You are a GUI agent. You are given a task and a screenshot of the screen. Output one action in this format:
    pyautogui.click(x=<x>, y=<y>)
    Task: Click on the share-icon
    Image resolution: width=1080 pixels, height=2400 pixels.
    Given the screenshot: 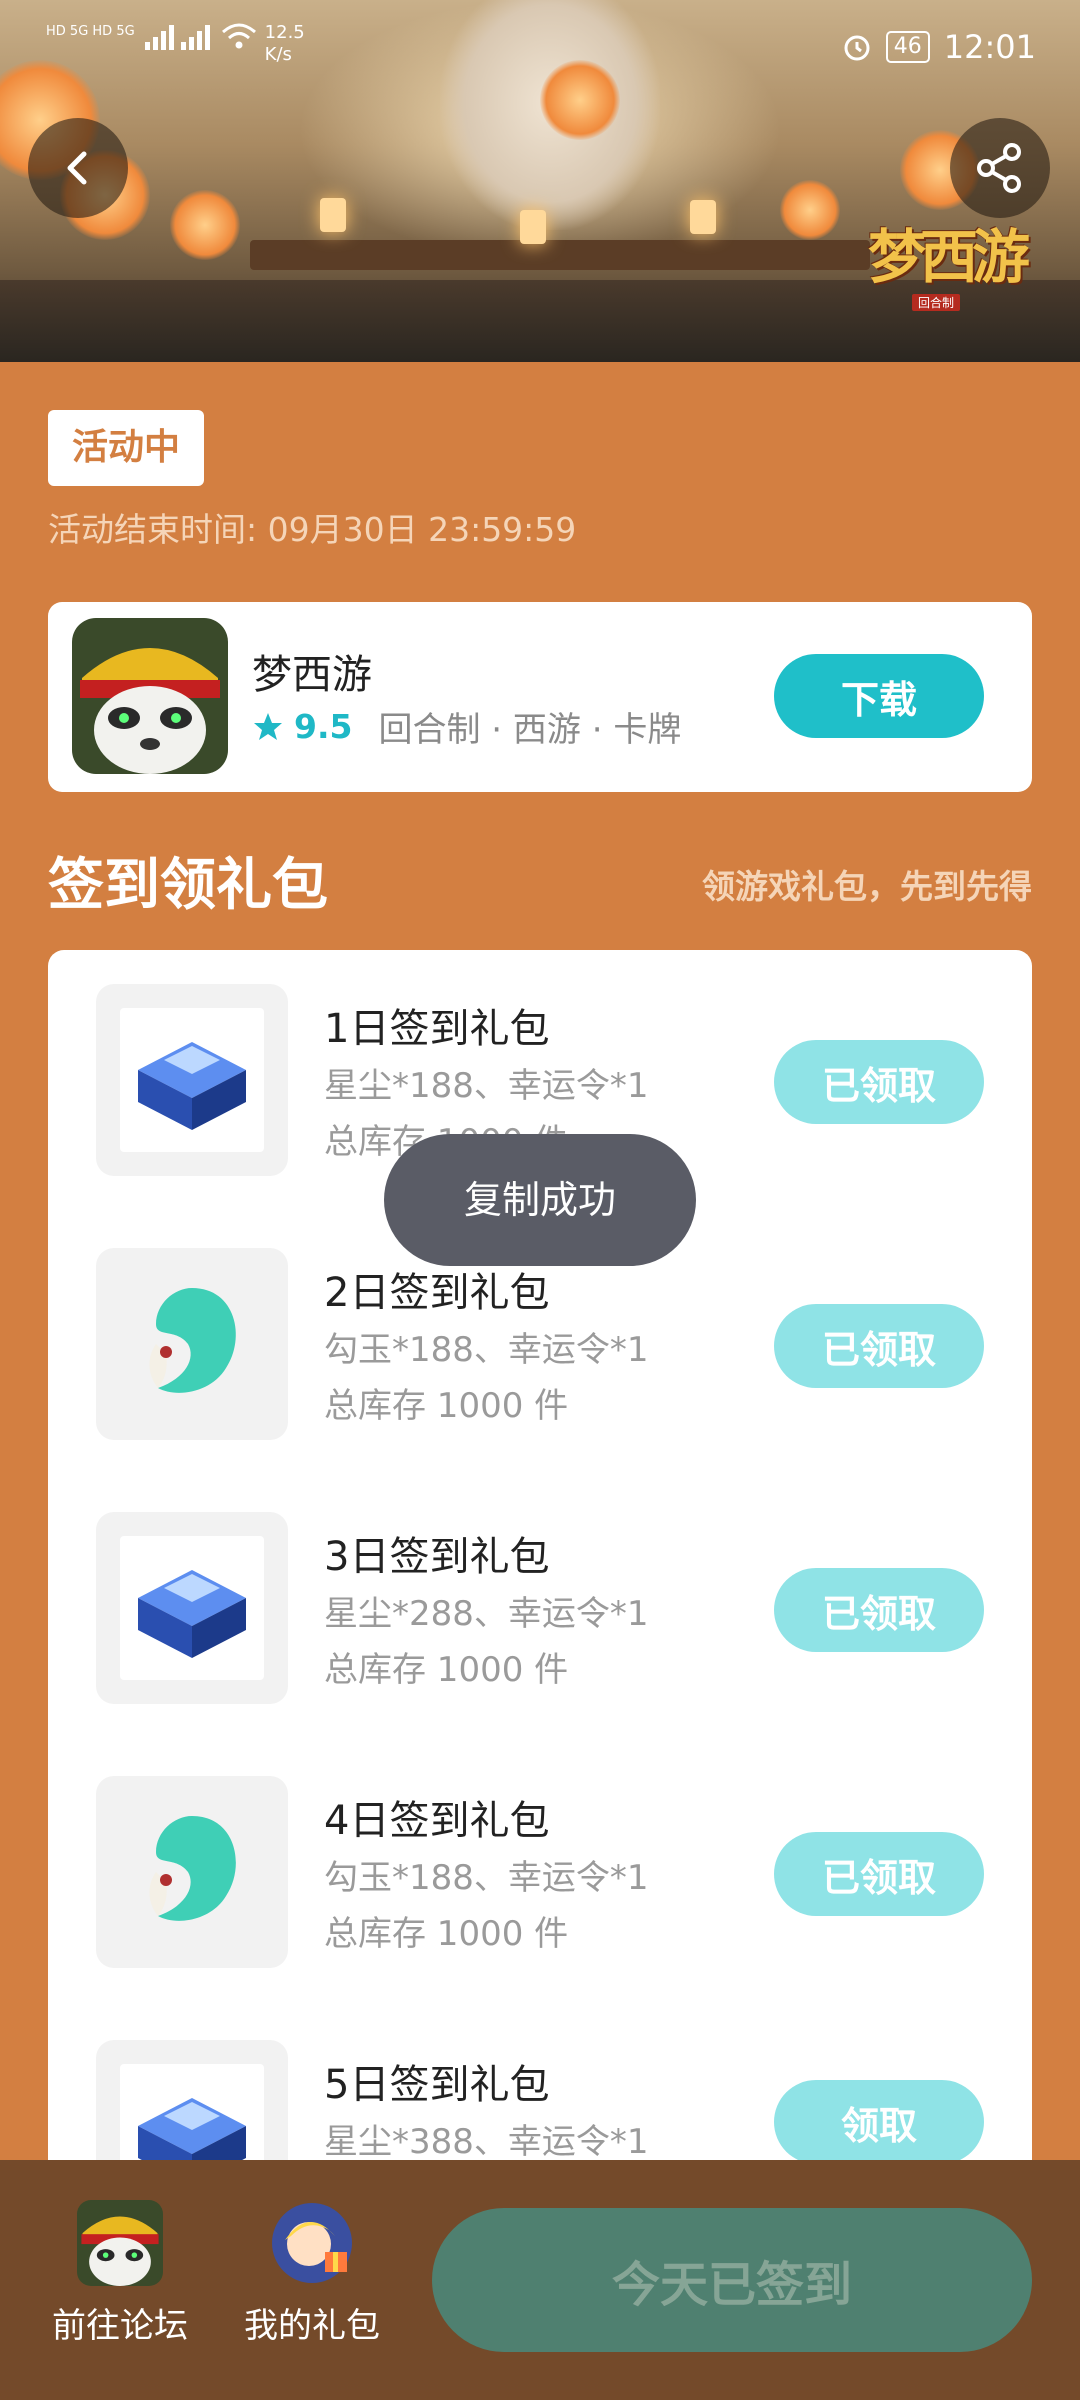 What is the action you would take?
    pyautogui.click(x=999, y=168)
    